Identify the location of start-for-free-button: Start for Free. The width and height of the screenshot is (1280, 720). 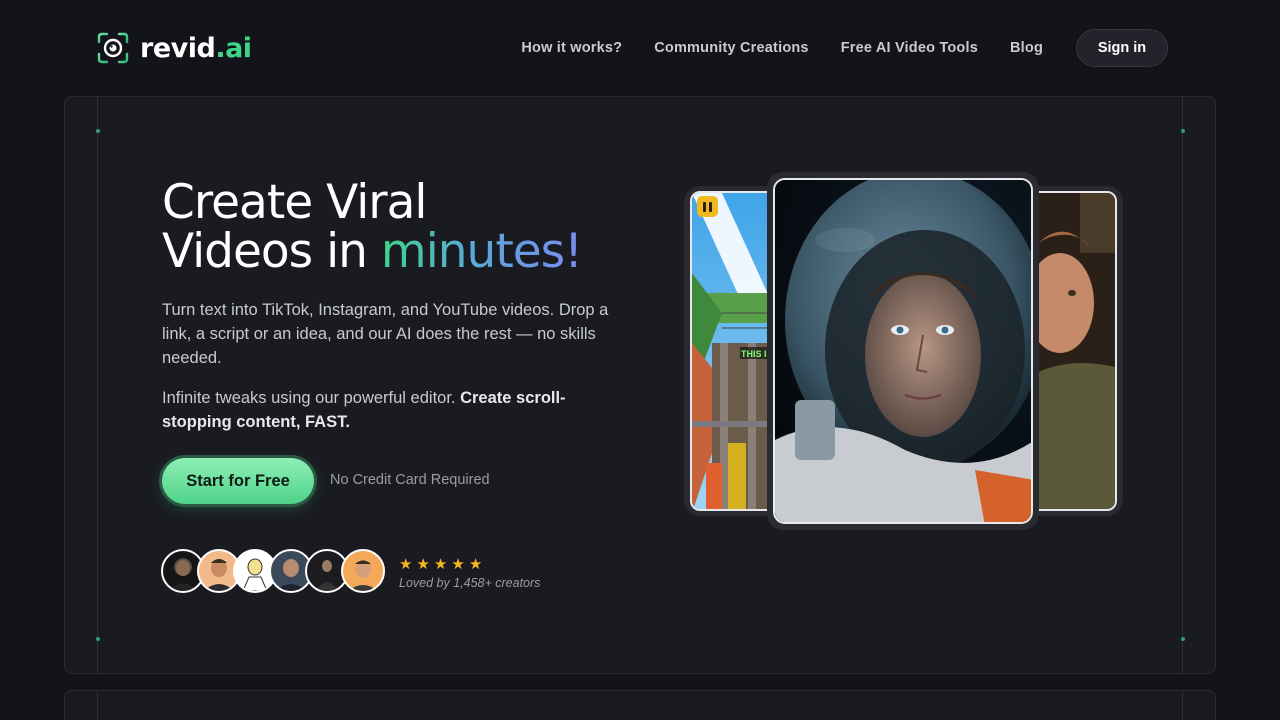
(238, 481).